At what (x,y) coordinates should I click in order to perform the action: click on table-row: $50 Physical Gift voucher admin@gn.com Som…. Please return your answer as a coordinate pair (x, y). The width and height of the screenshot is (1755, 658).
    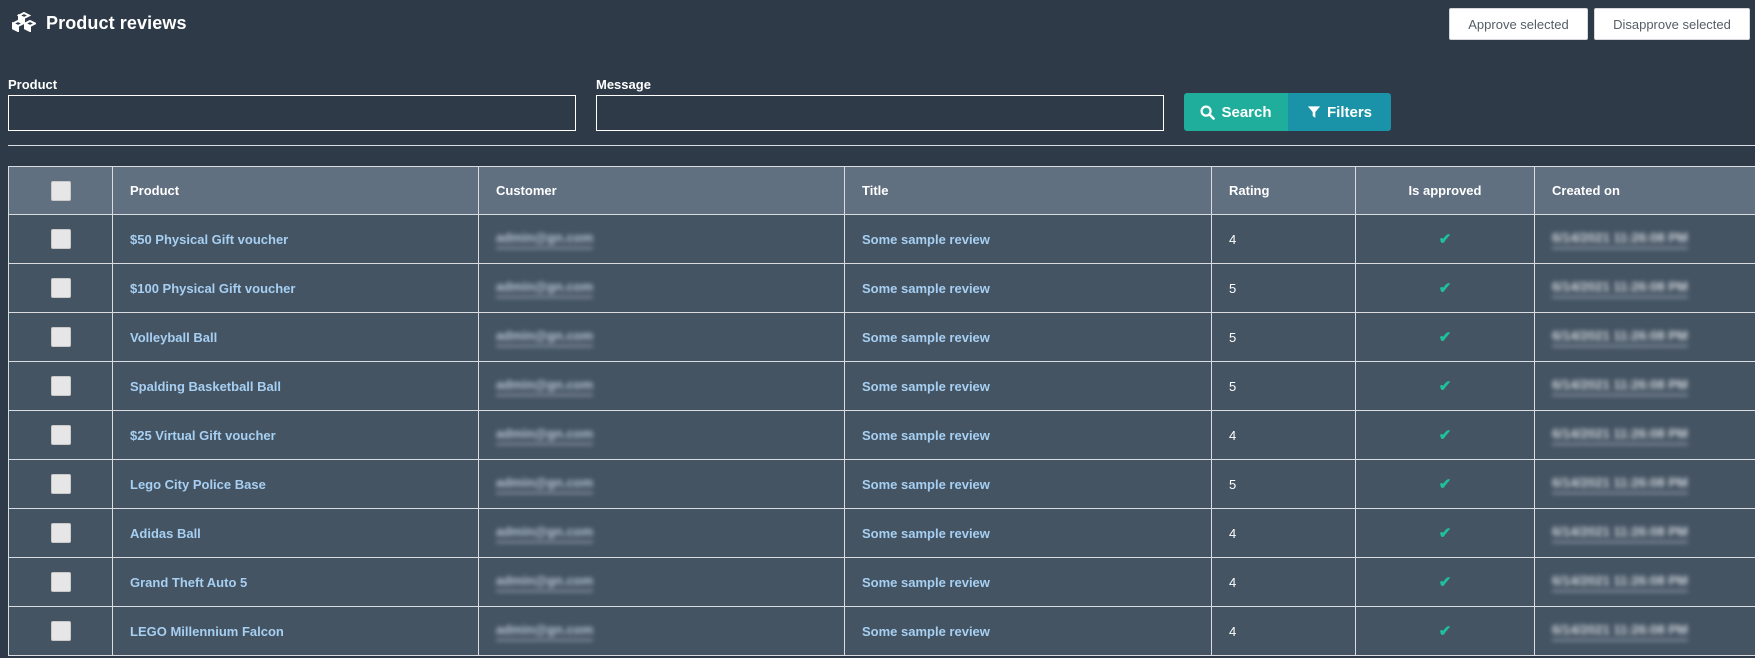
    Looking at the image, I should click on (881, 239).